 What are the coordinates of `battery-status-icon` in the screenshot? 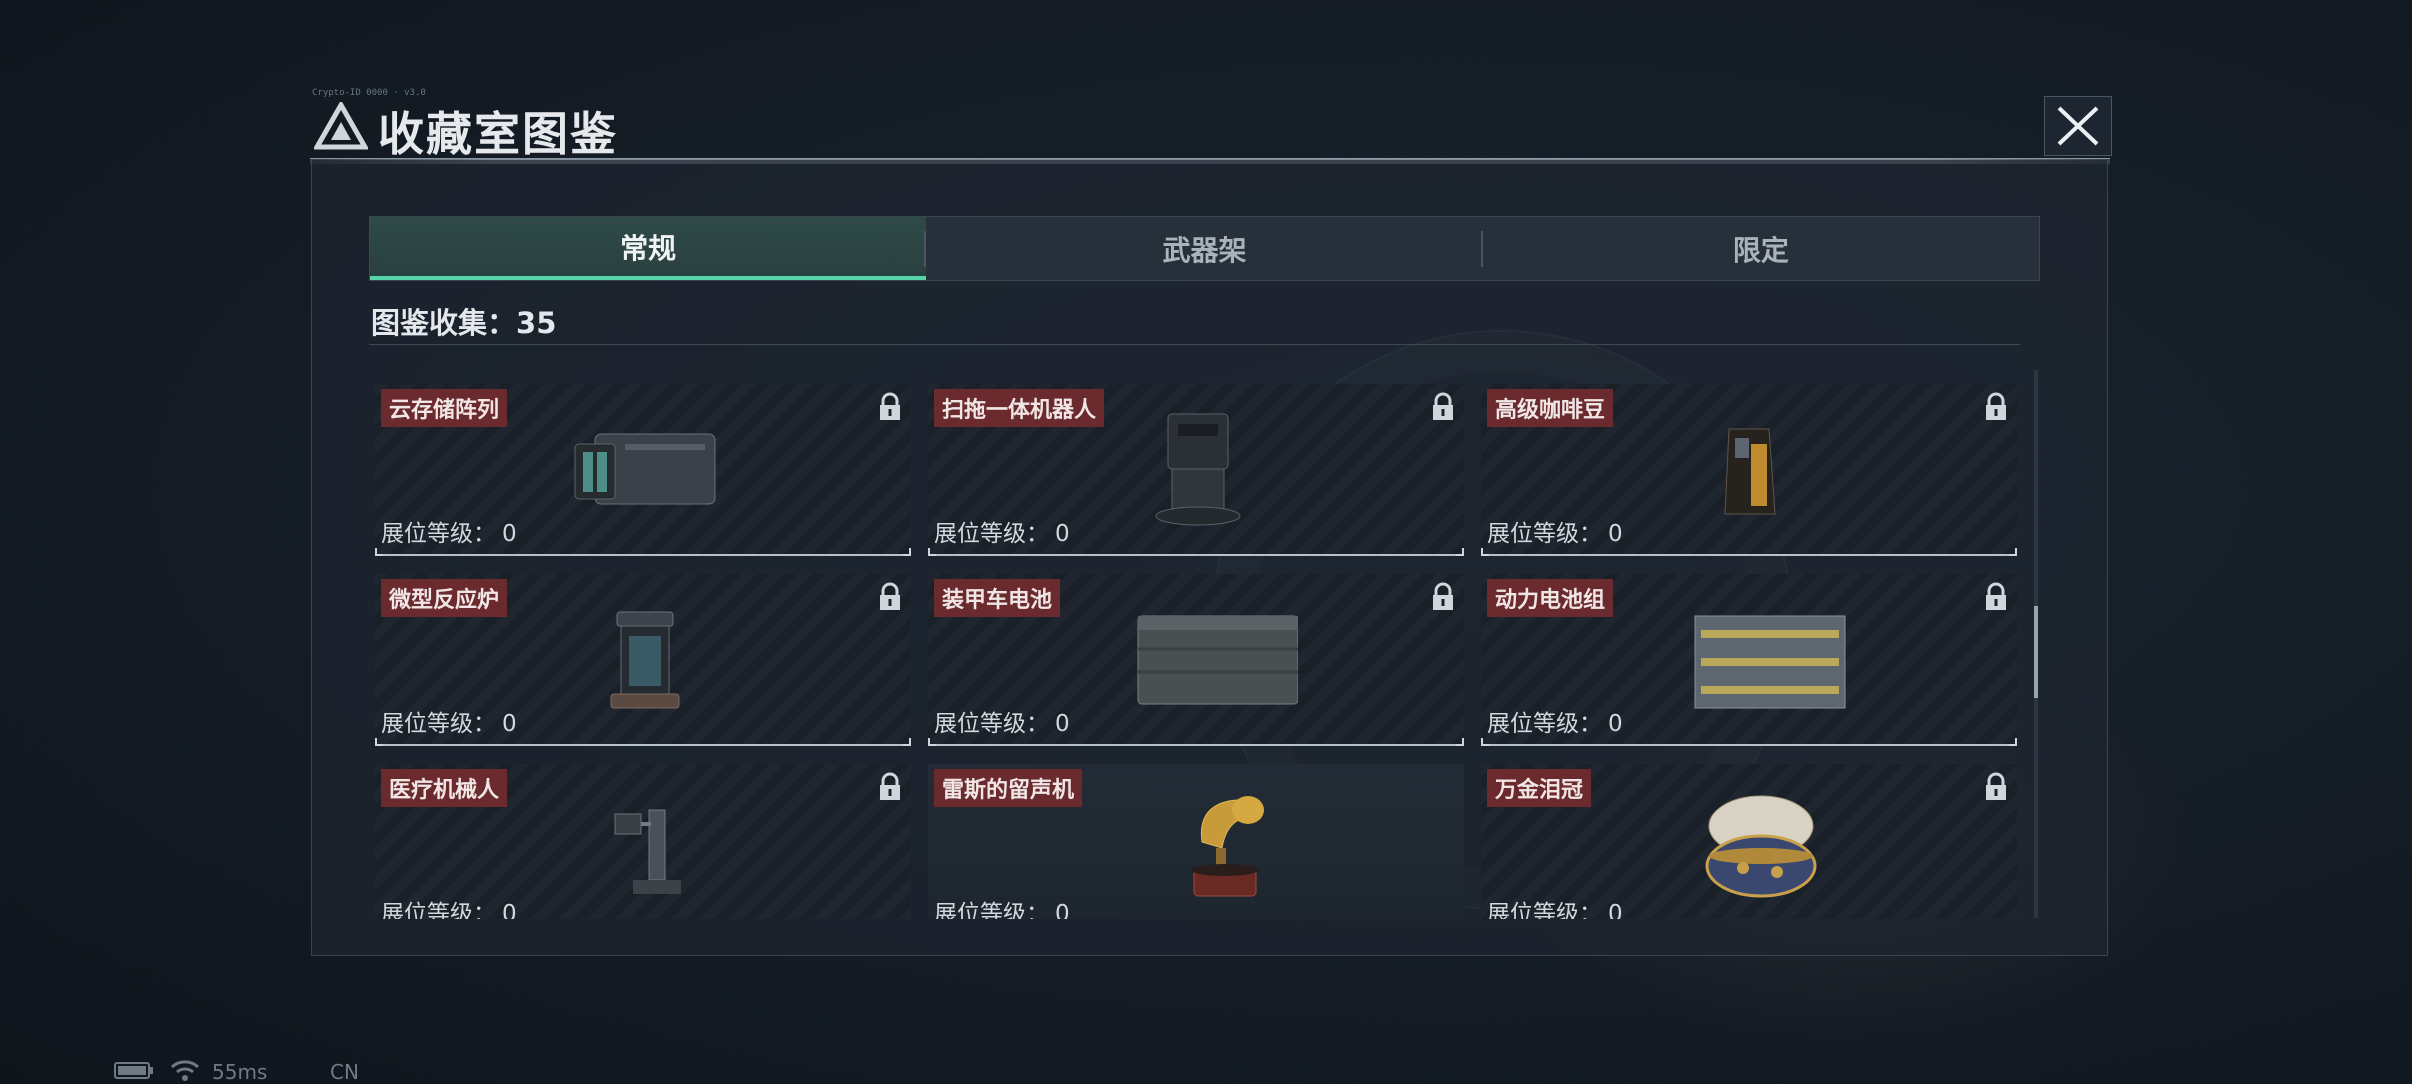 It's located at (133, 1070).